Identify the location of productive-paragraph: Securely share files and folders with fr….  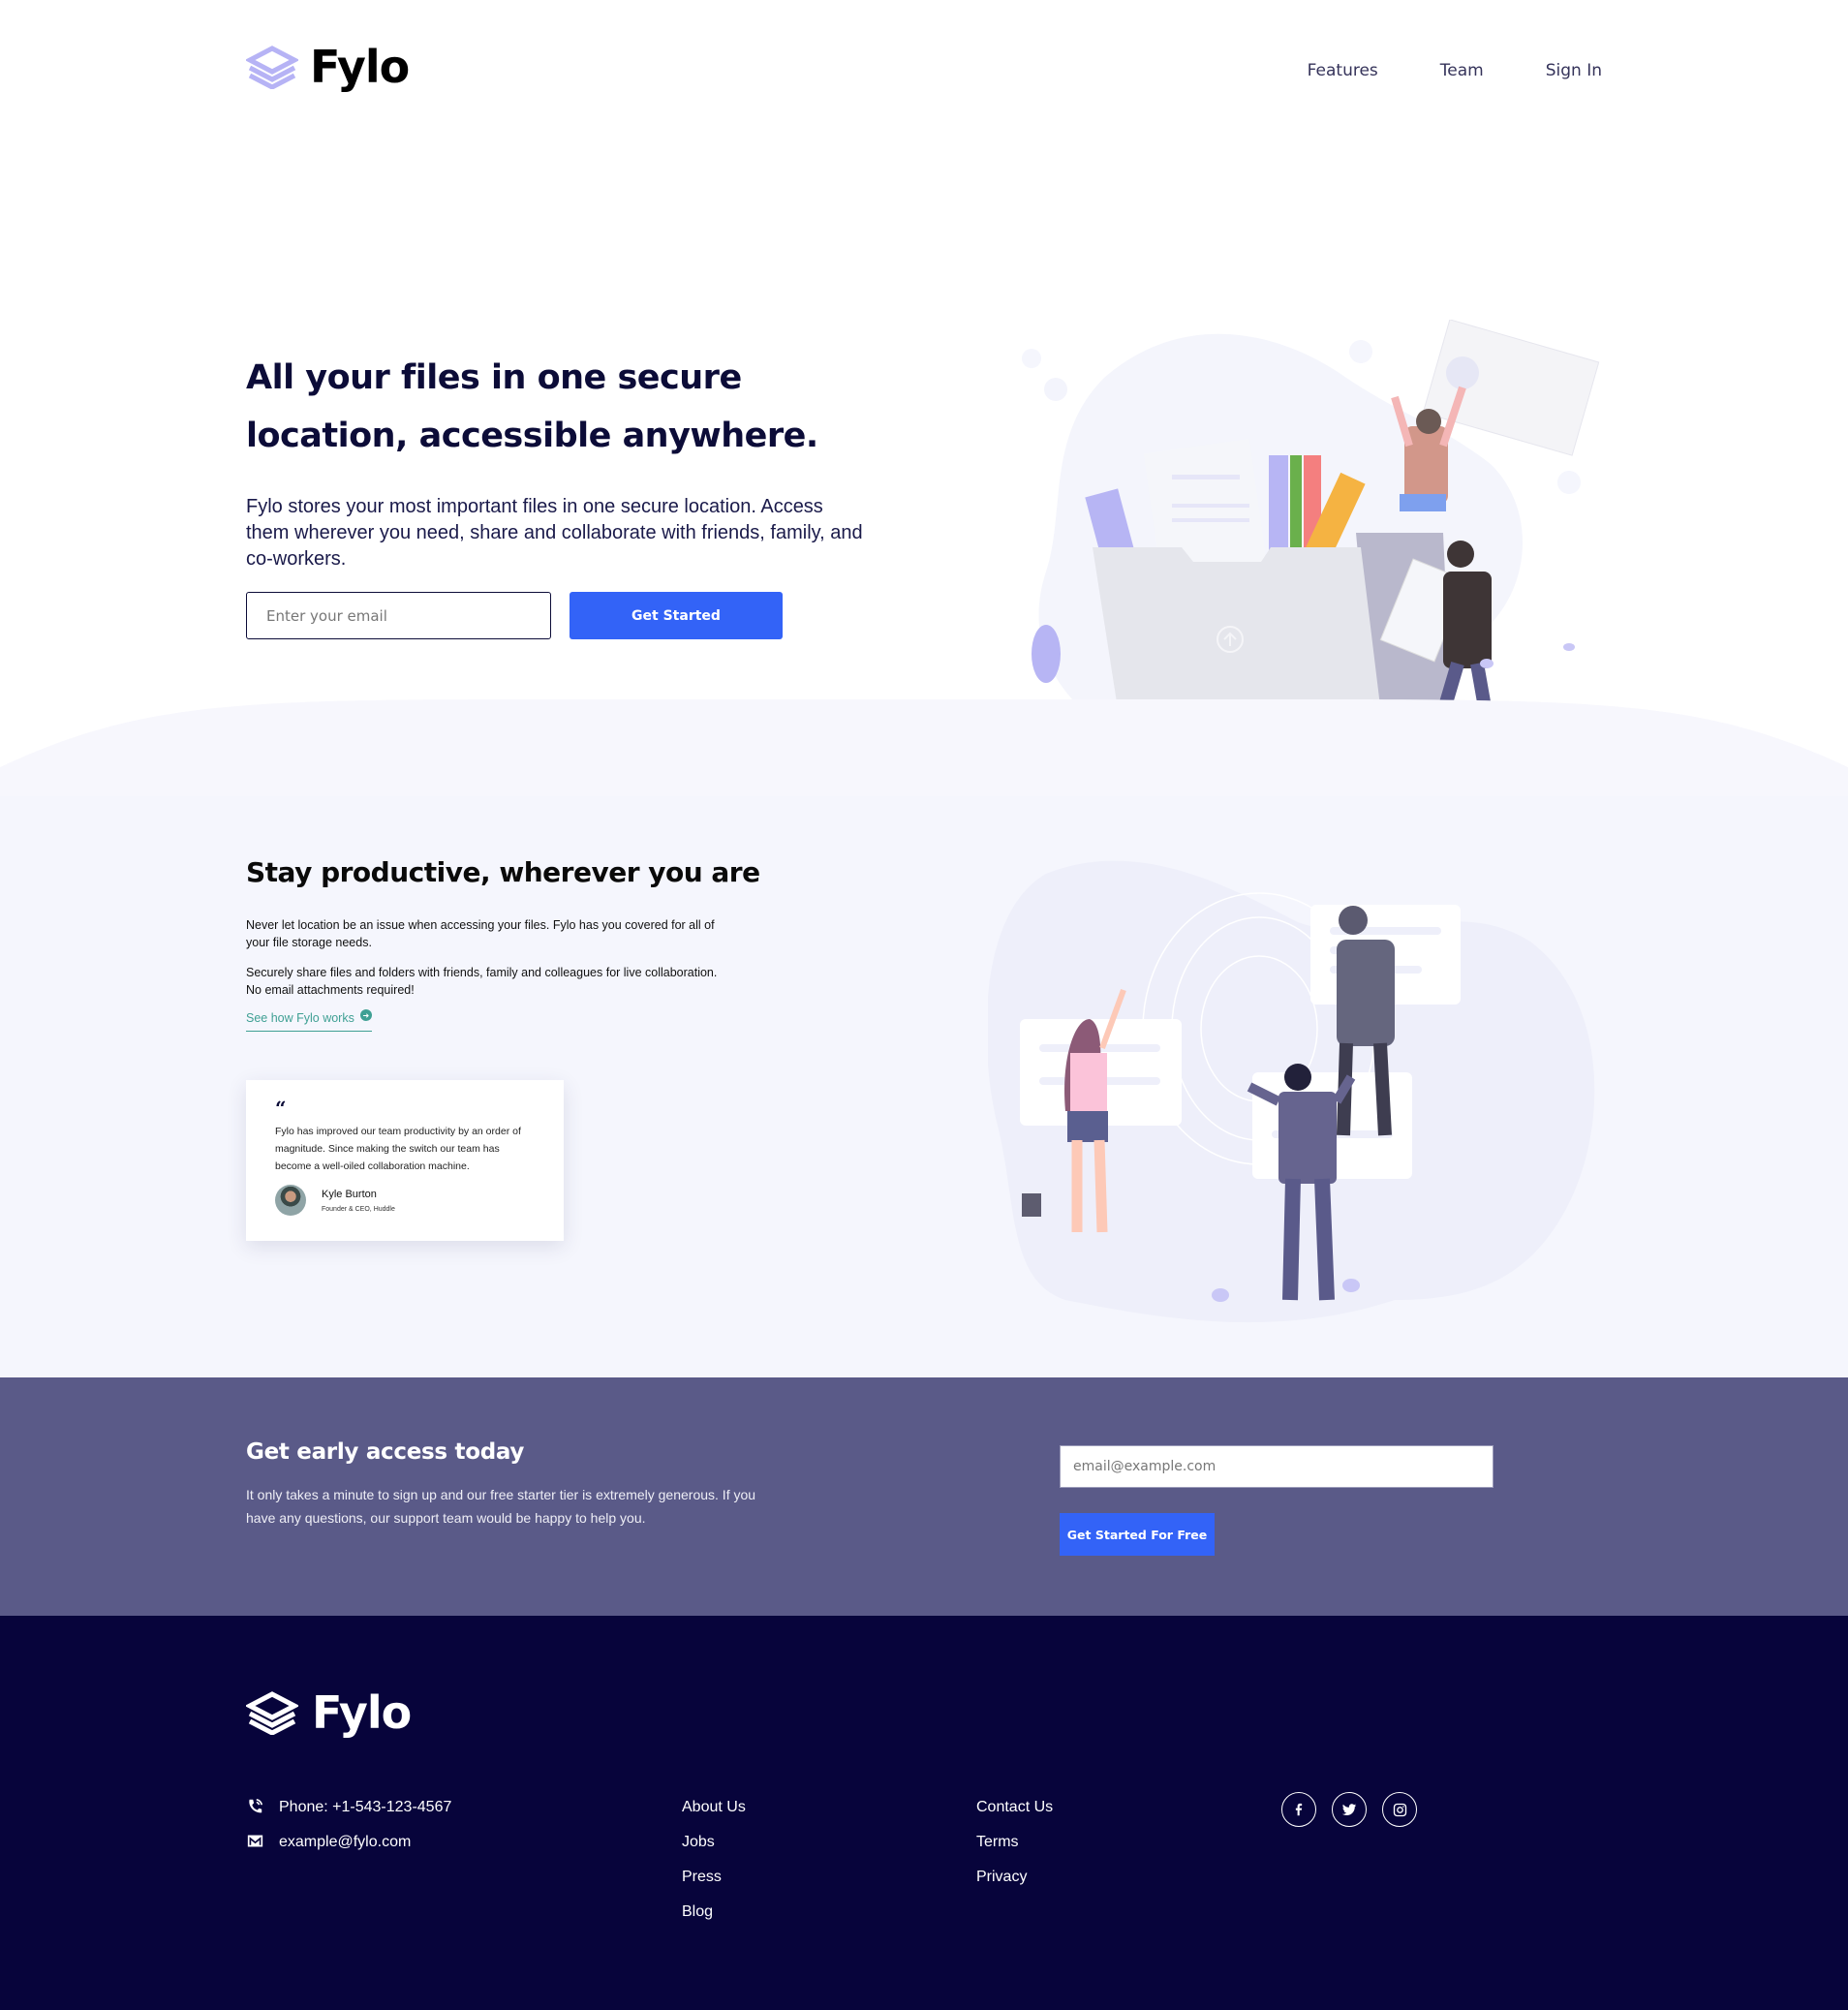
(482, 981).